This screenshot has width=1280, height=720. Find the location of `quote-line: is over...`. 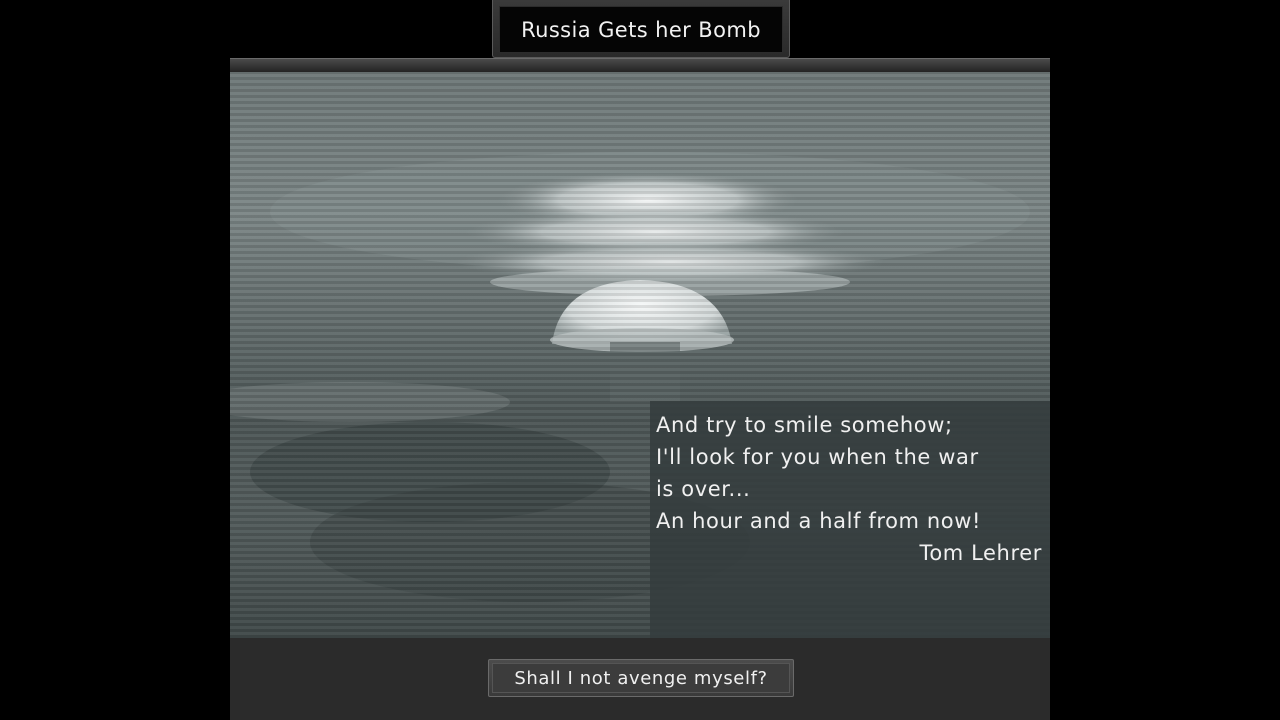

quote-line: is over... is located at coordinates (703, 489).